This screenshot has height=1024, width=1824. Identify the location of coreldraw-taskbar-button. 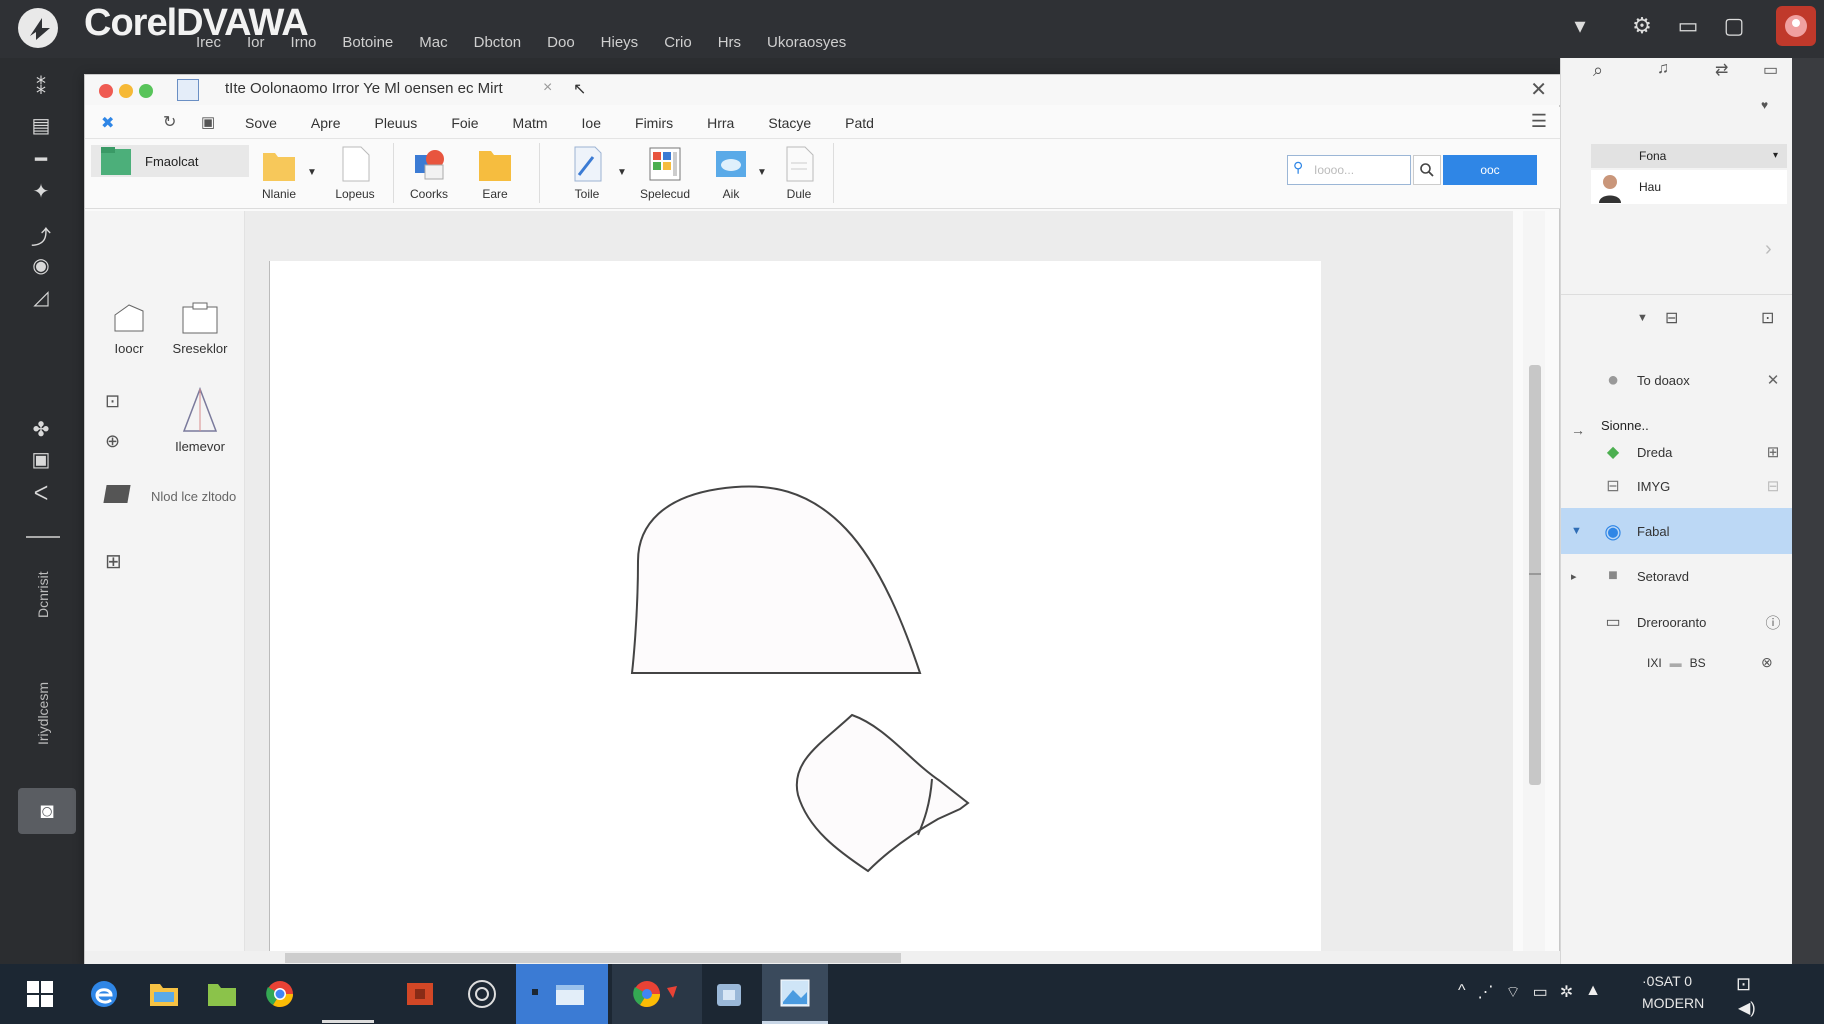
(562, 994).